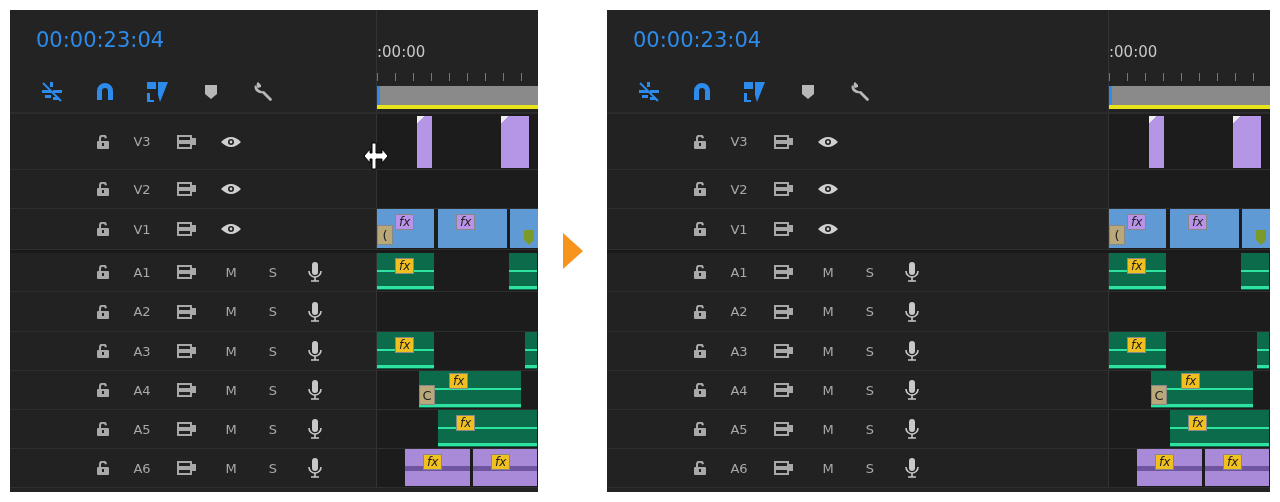  I want to click on nest-sequence-icon, so click(52, 92).